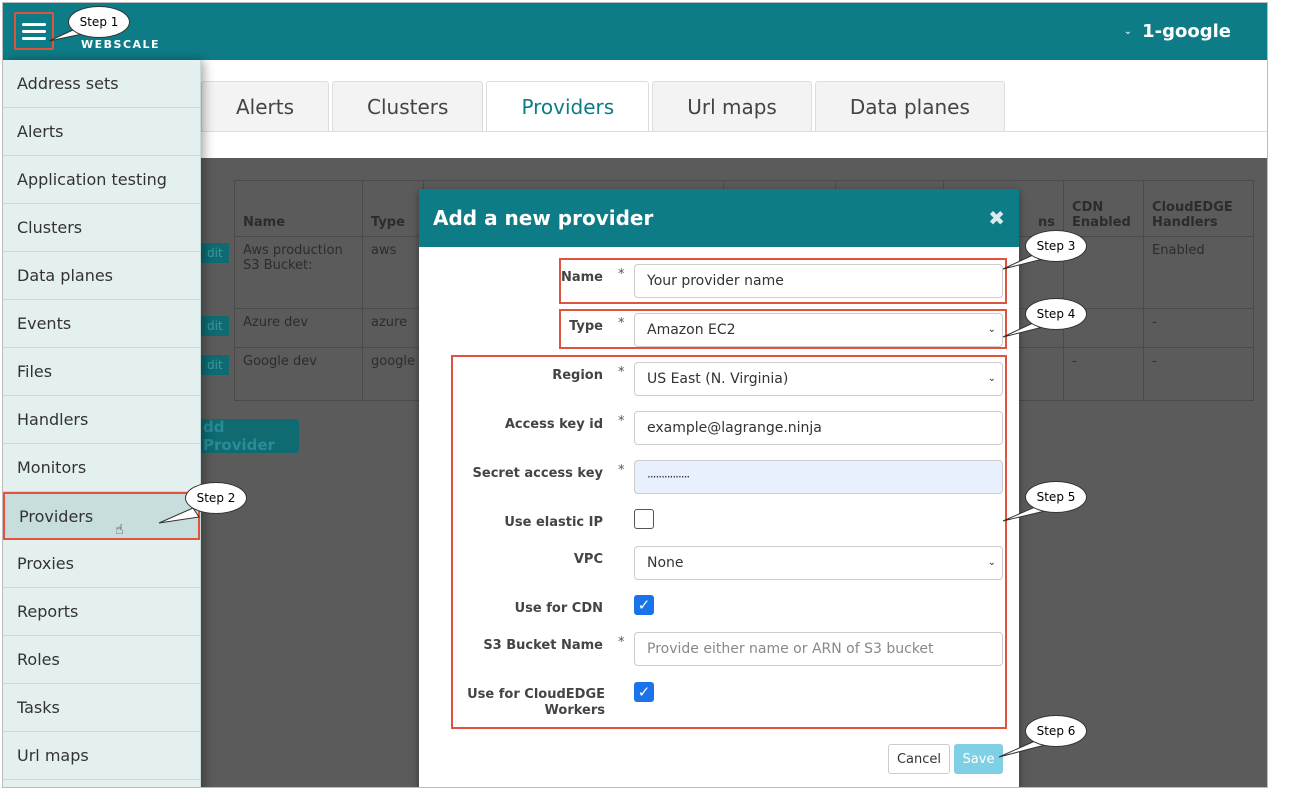  Describe the element at coordinates (298, 272) in the screenshot. I see `cell-name: Aws production S3 Bucket:` at that location.